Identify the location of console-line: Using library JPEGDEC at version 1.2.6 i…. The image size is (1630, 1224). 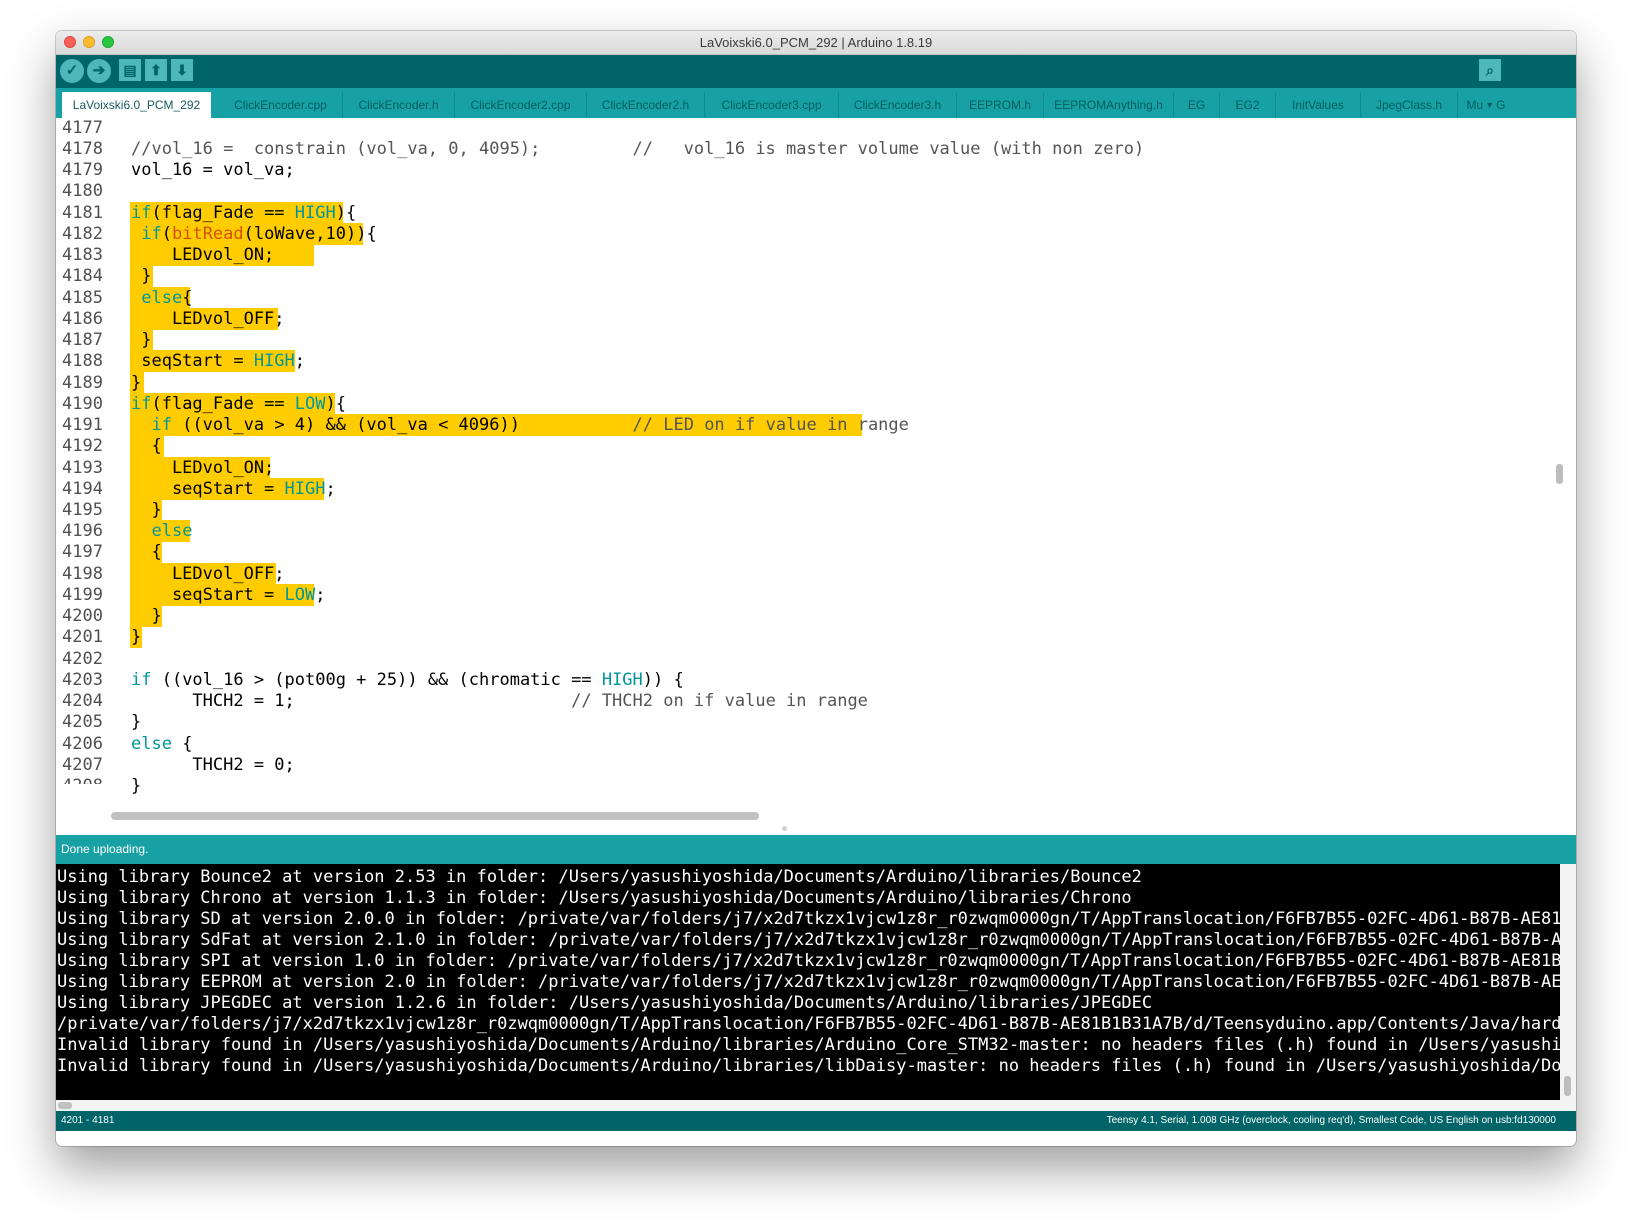
(605, 1003).